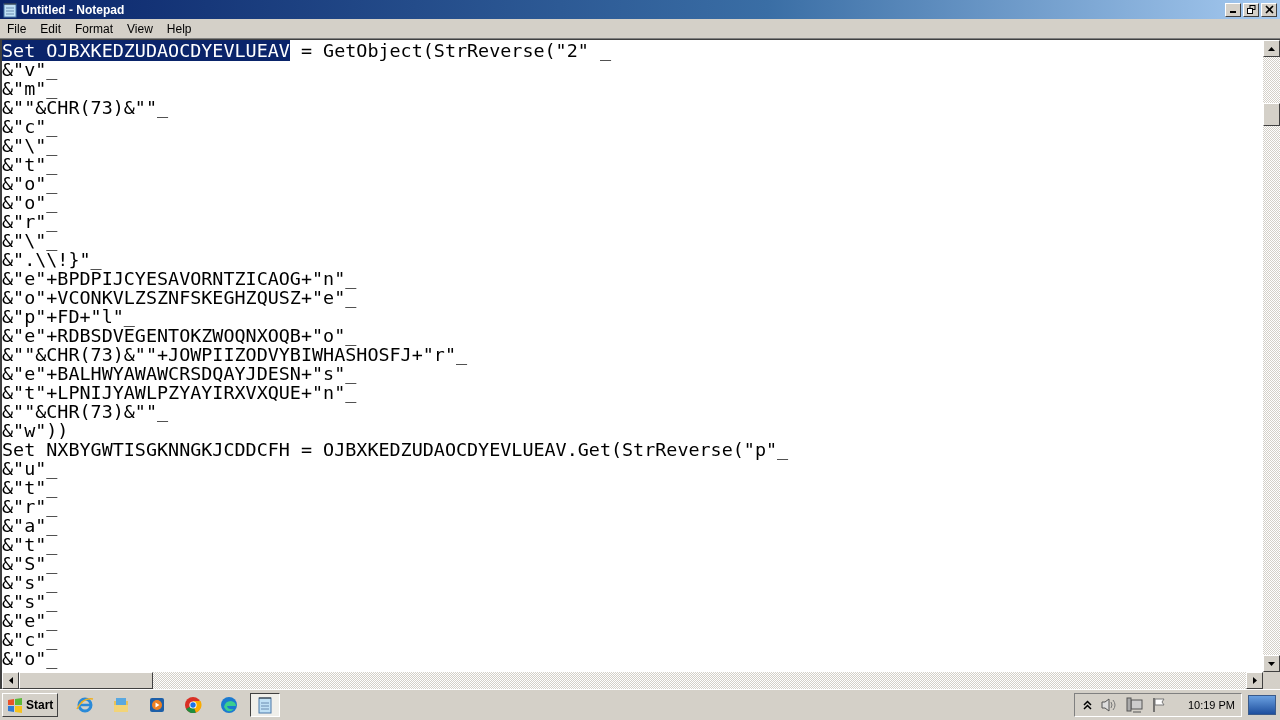 This screenshot has height=720, width=1280. Describe the element at coordinates (1271, 663) in the screenshot. I see `arrow-down-icon` at that location.